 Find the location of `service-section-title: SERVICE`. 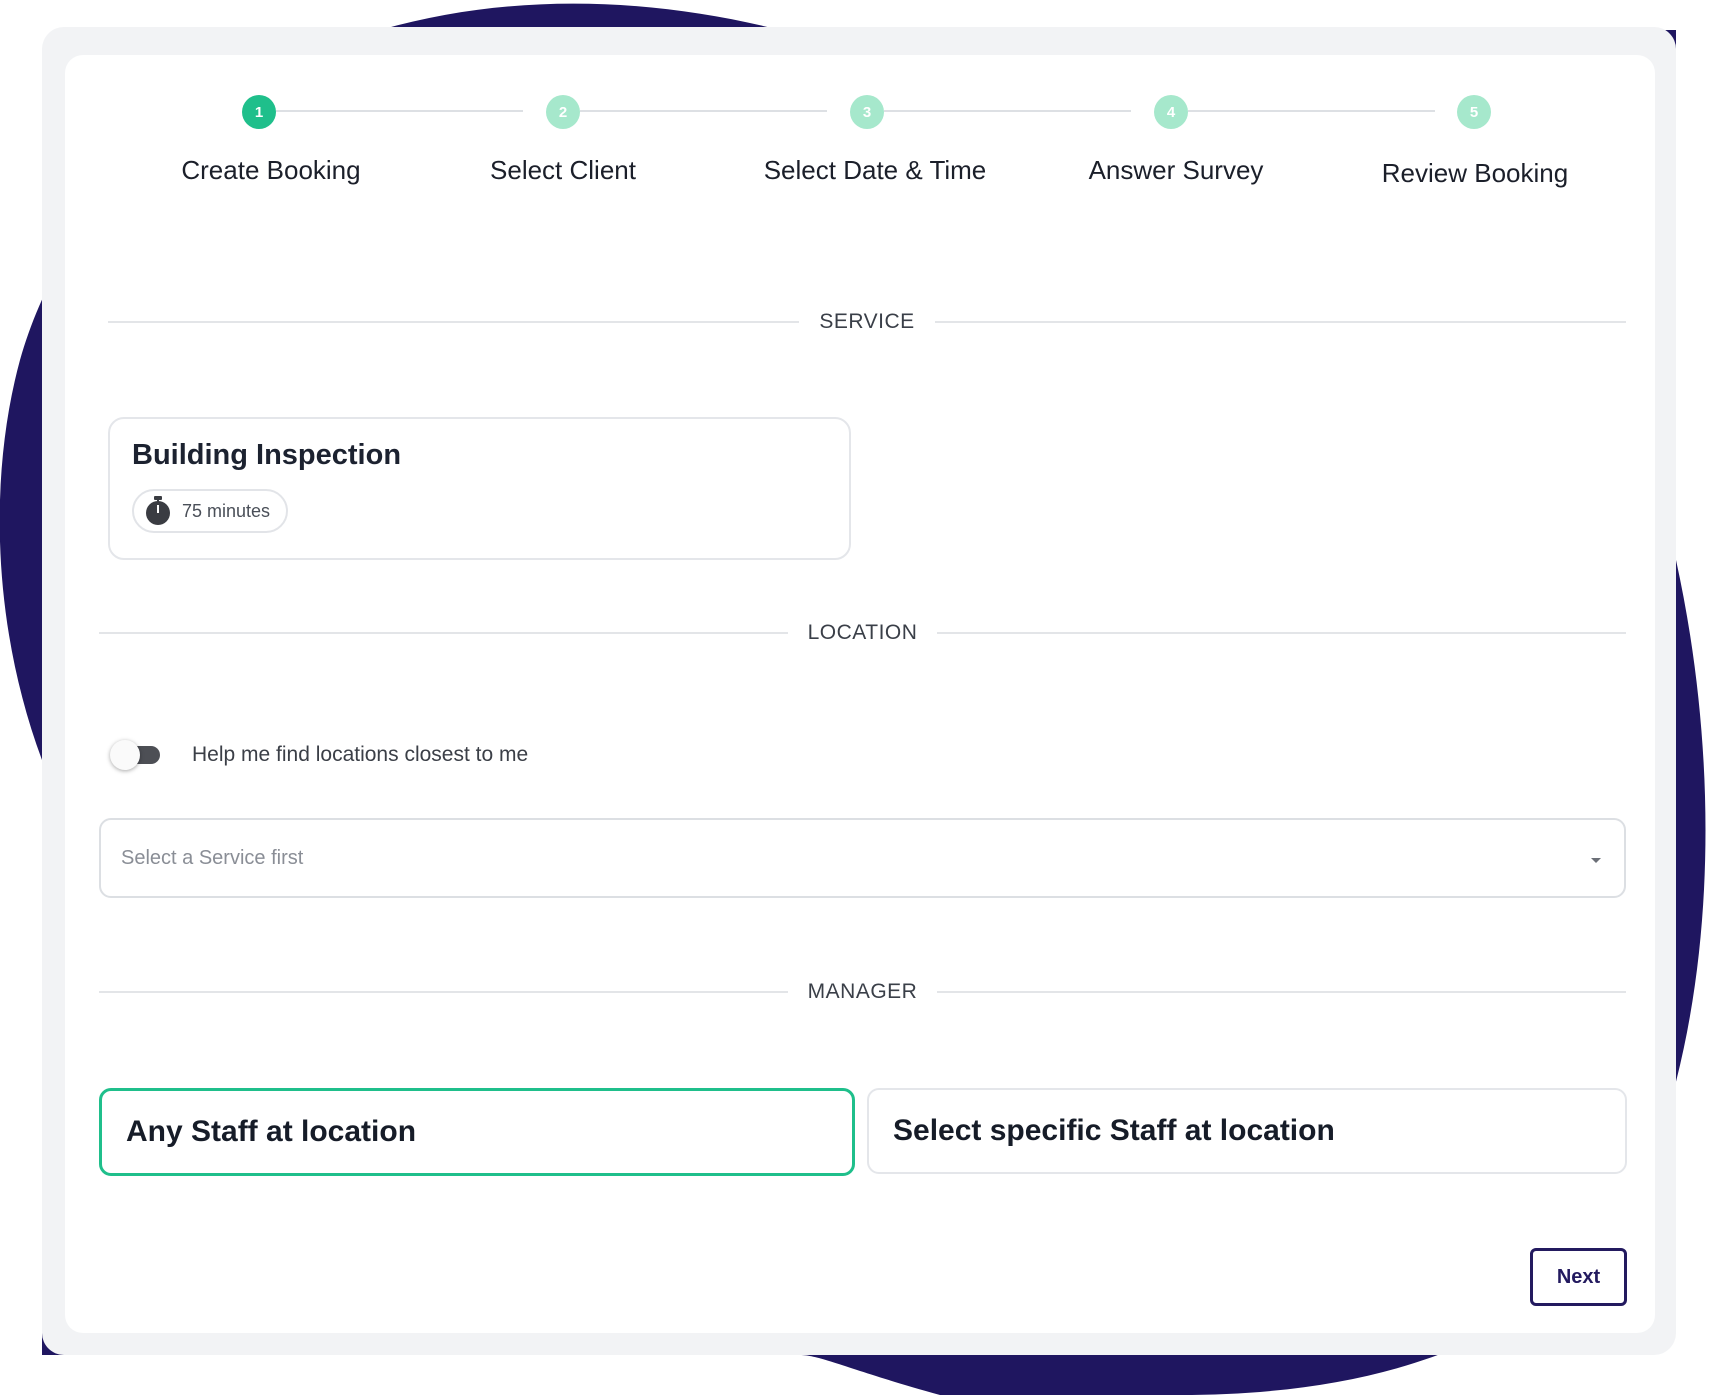

service-section-title: SERVICE is located at coordinates (867, 321).